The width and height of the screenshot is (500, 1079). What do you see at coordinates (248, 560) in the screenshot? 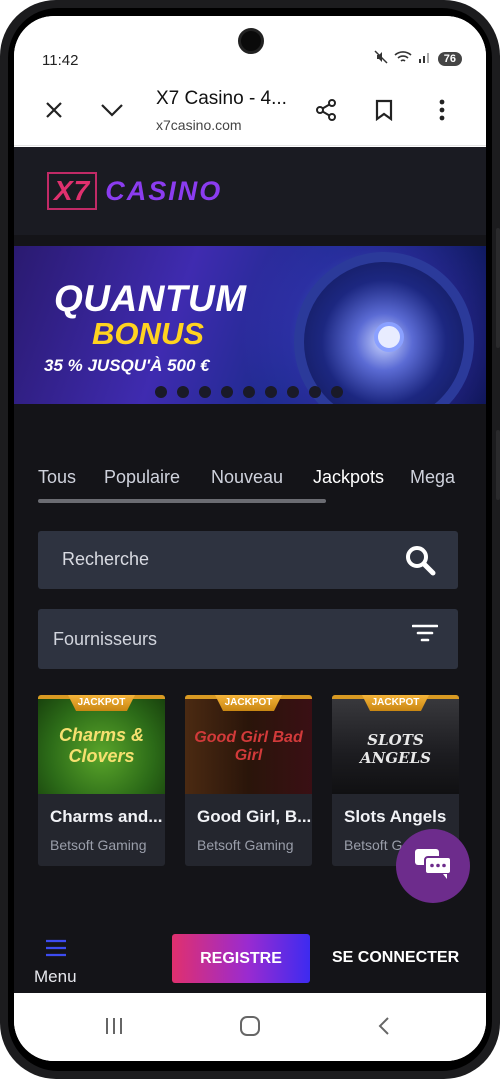
I see `search-input: Recherche` at bounding box center [248, 560].